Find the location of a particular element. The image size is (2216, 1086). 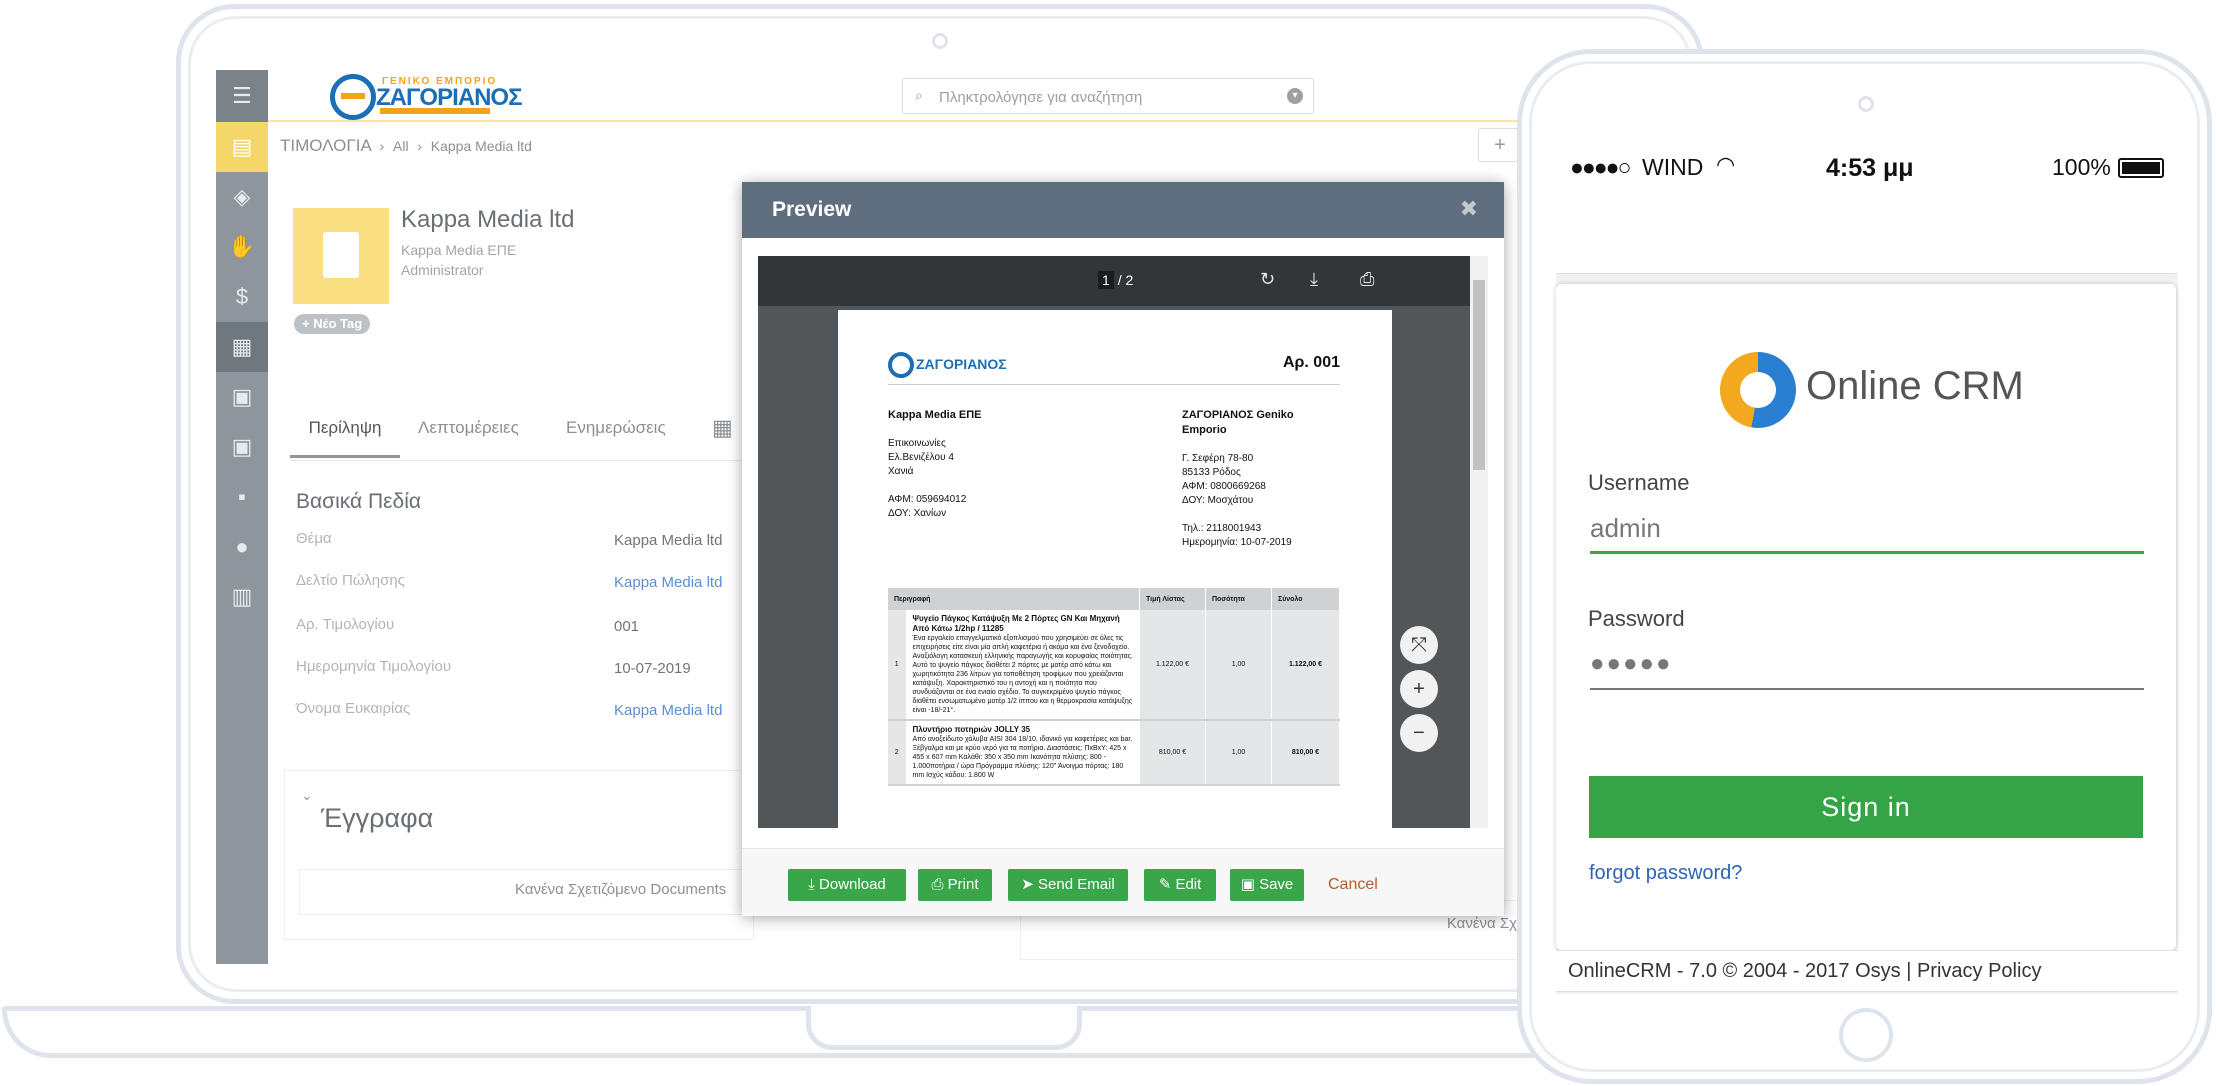

laptop-notch is located at coordinates (944, 1028).